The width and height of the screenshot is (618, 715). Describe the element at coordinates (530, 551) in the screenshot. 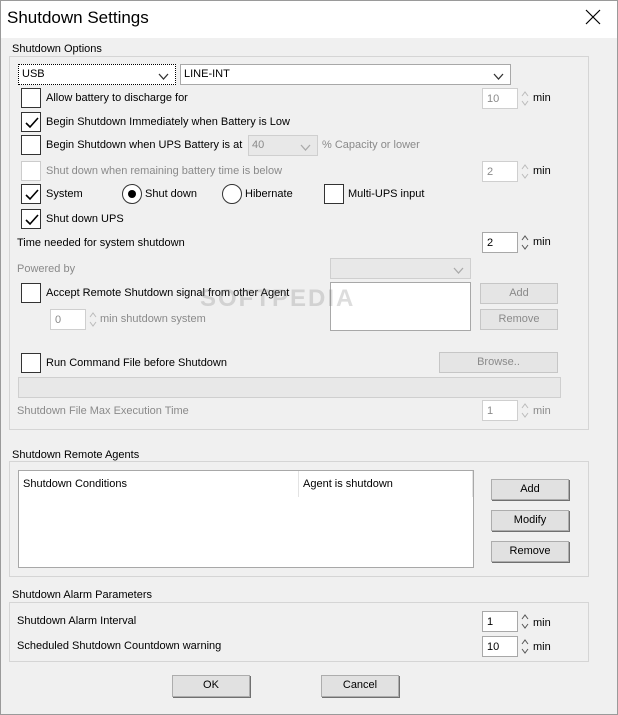

I see `agents-remove-button: Remove` at that location.